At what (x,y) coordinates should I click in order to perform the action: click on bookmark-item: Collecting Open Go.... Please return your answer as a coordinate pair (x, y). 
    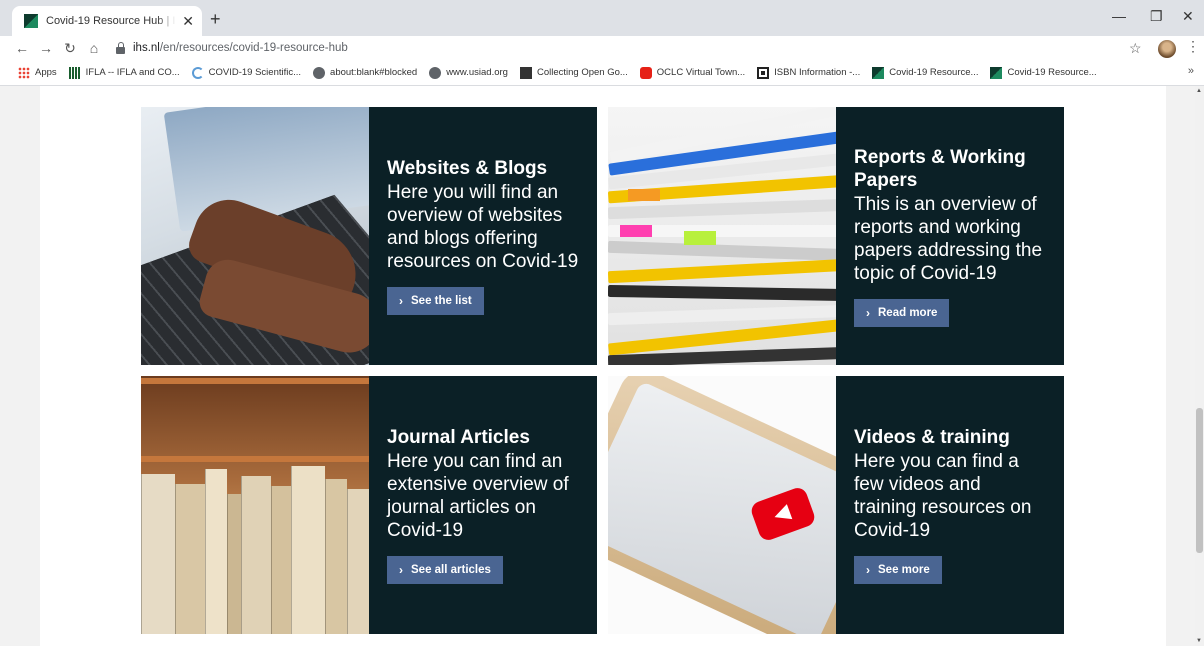
    Looking at the image, I should click on (573, 72).